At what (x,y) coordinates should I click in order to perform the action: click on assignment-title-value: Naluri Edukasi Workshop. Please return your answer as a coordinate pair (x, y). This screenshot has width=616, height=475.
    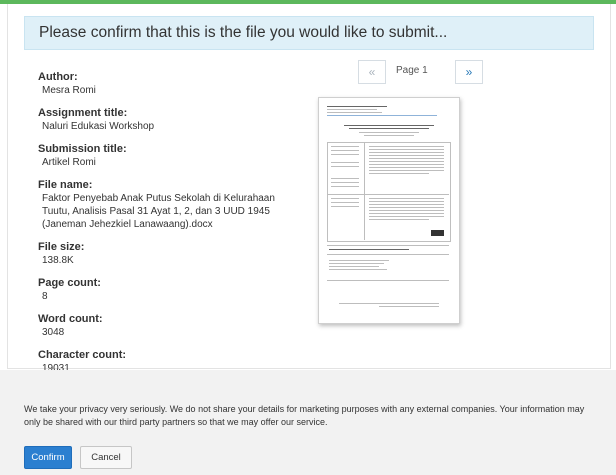
    Looking at the image, I should click on (98, 126).